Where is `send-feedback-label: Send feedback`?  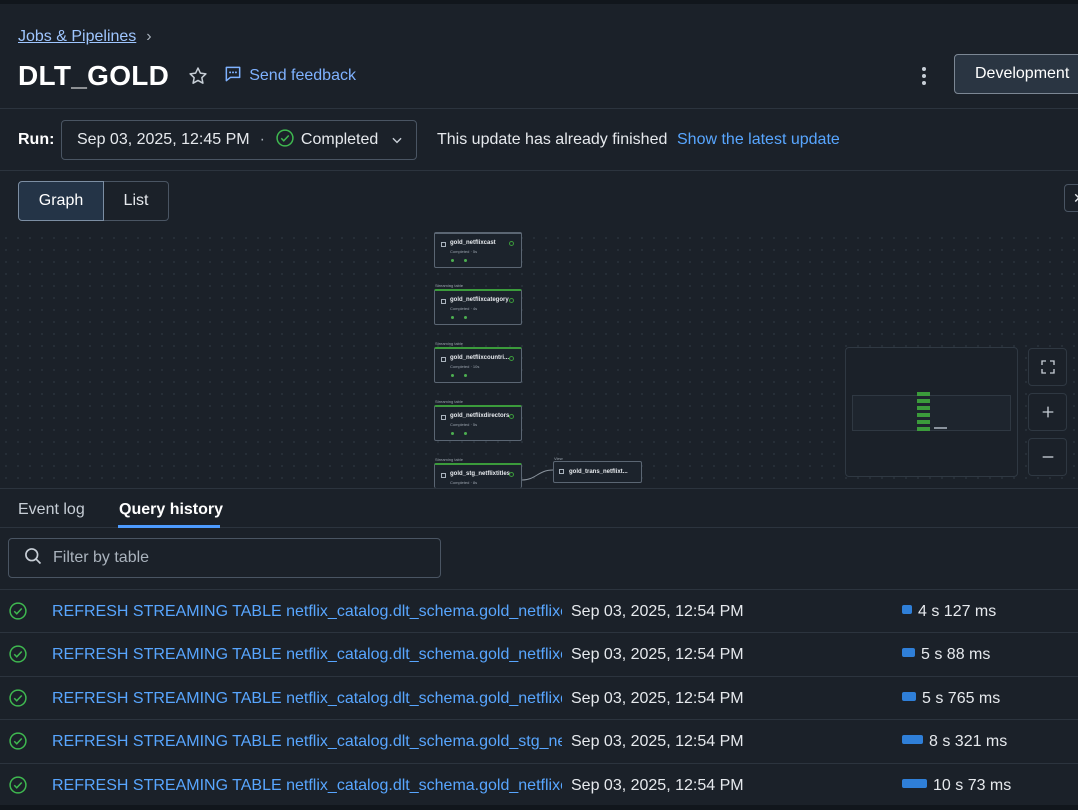
send-feedback-label: Send feedback is located at coordinates (302, 75).